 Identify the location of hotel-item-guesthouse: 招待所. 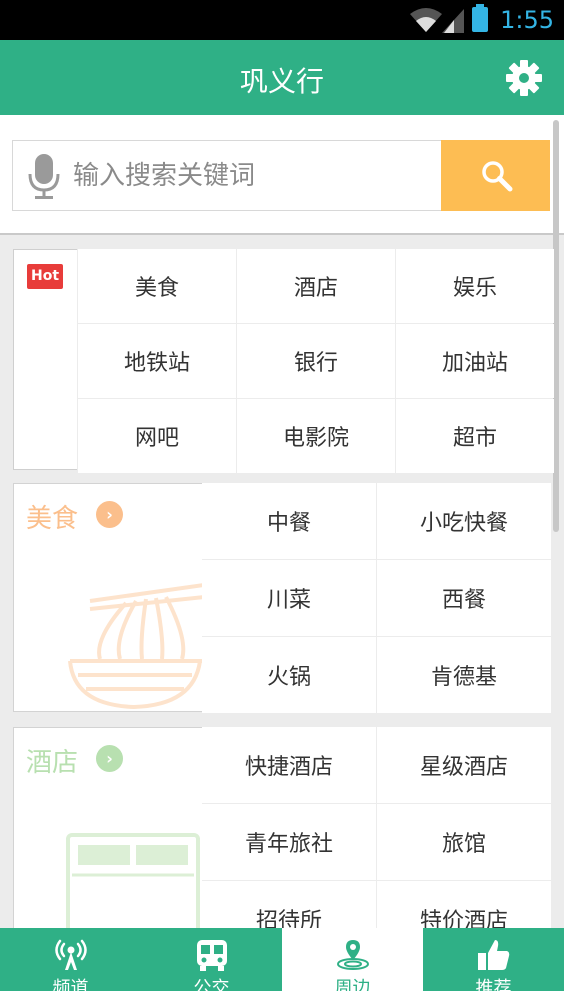
(289, 904).